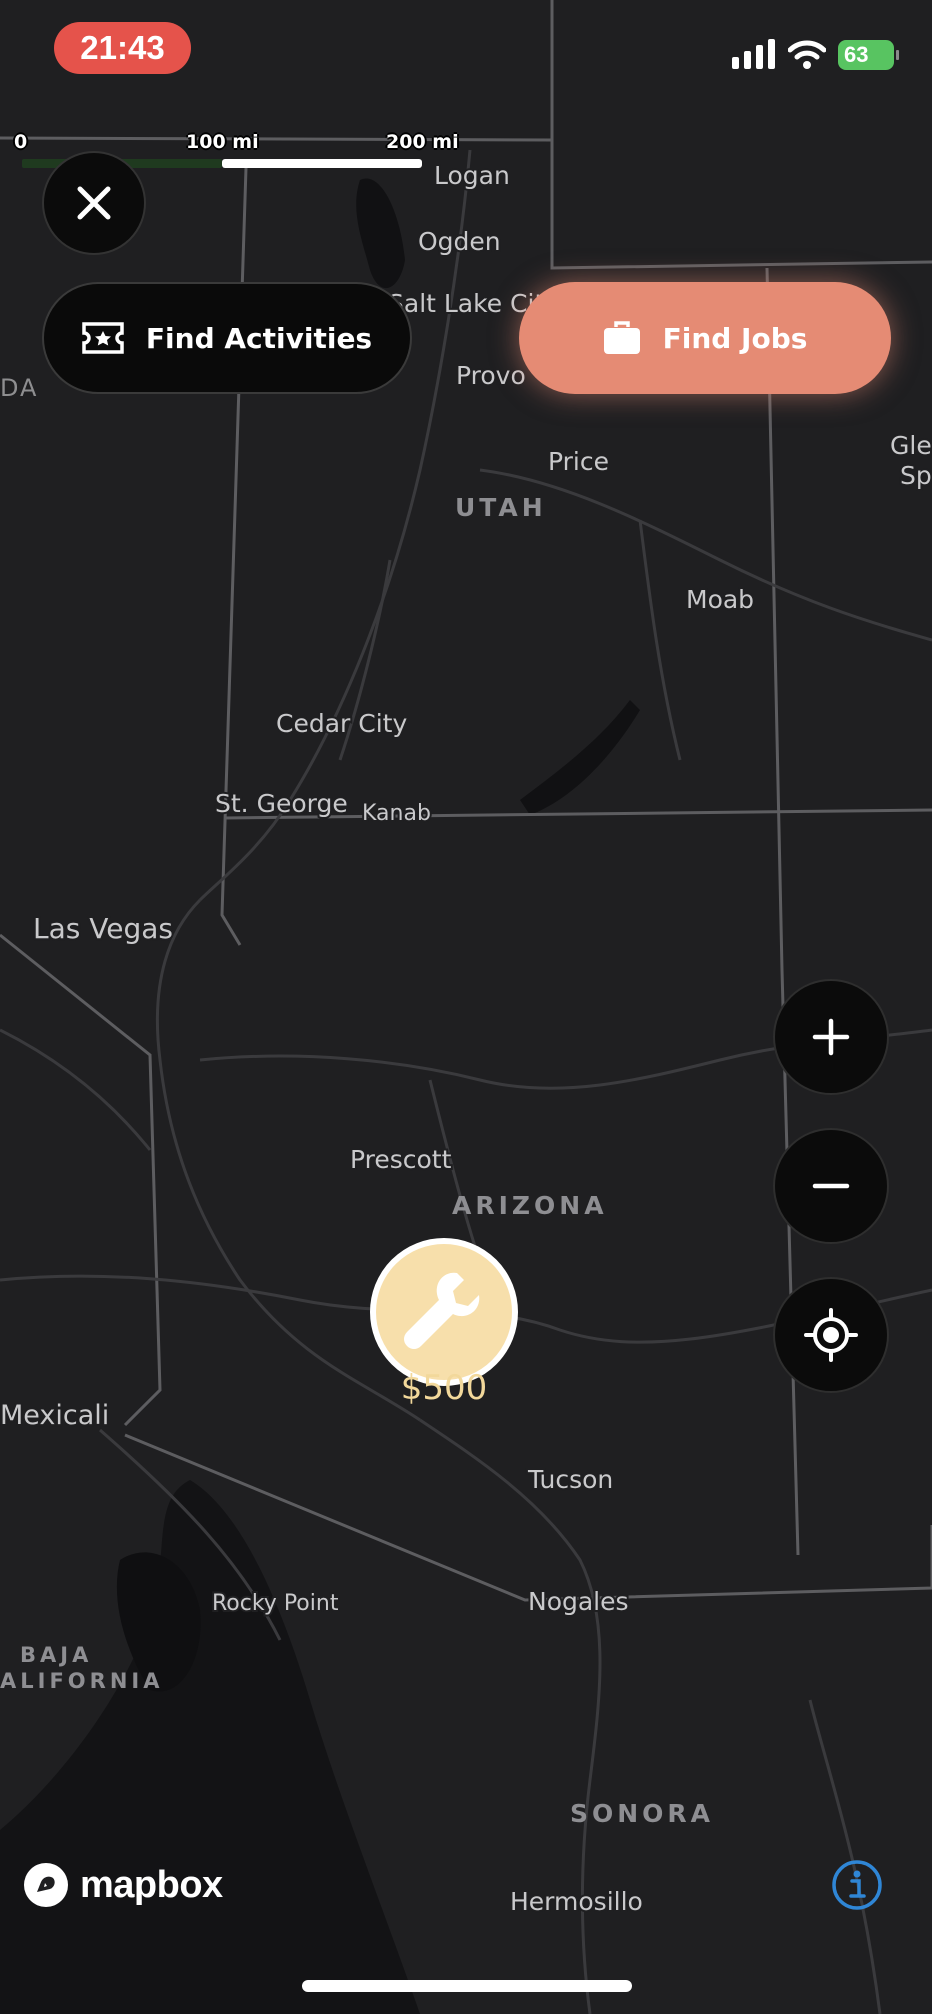 This screenshot has width=932, height=2014. What do you see at coordinates (422, 142) in the screenshot?
I see `scale-label-200: 200 mi` at bounding box center [422, 142].